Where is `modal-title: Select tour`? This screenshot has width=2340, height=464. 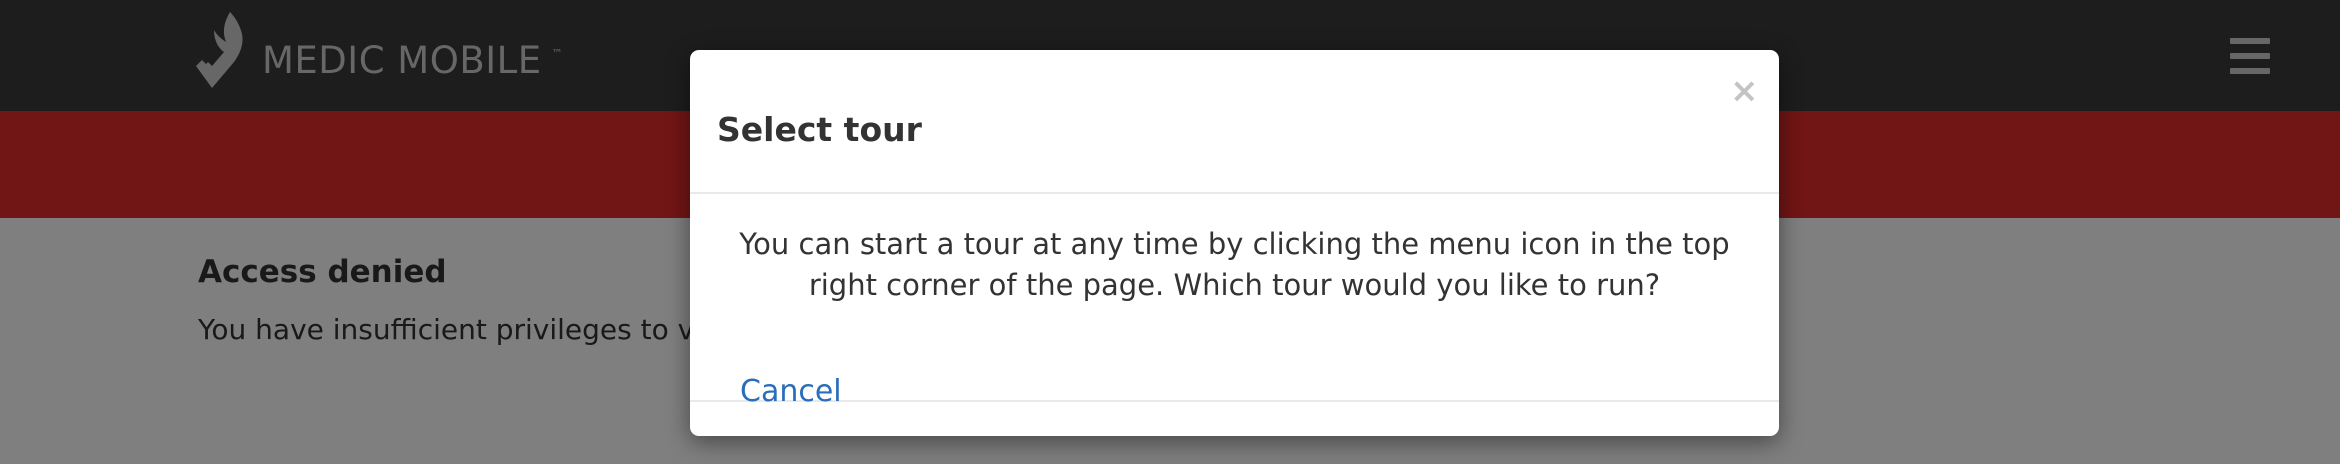
modal-title: Select tour is located at coordinates (819, 129).